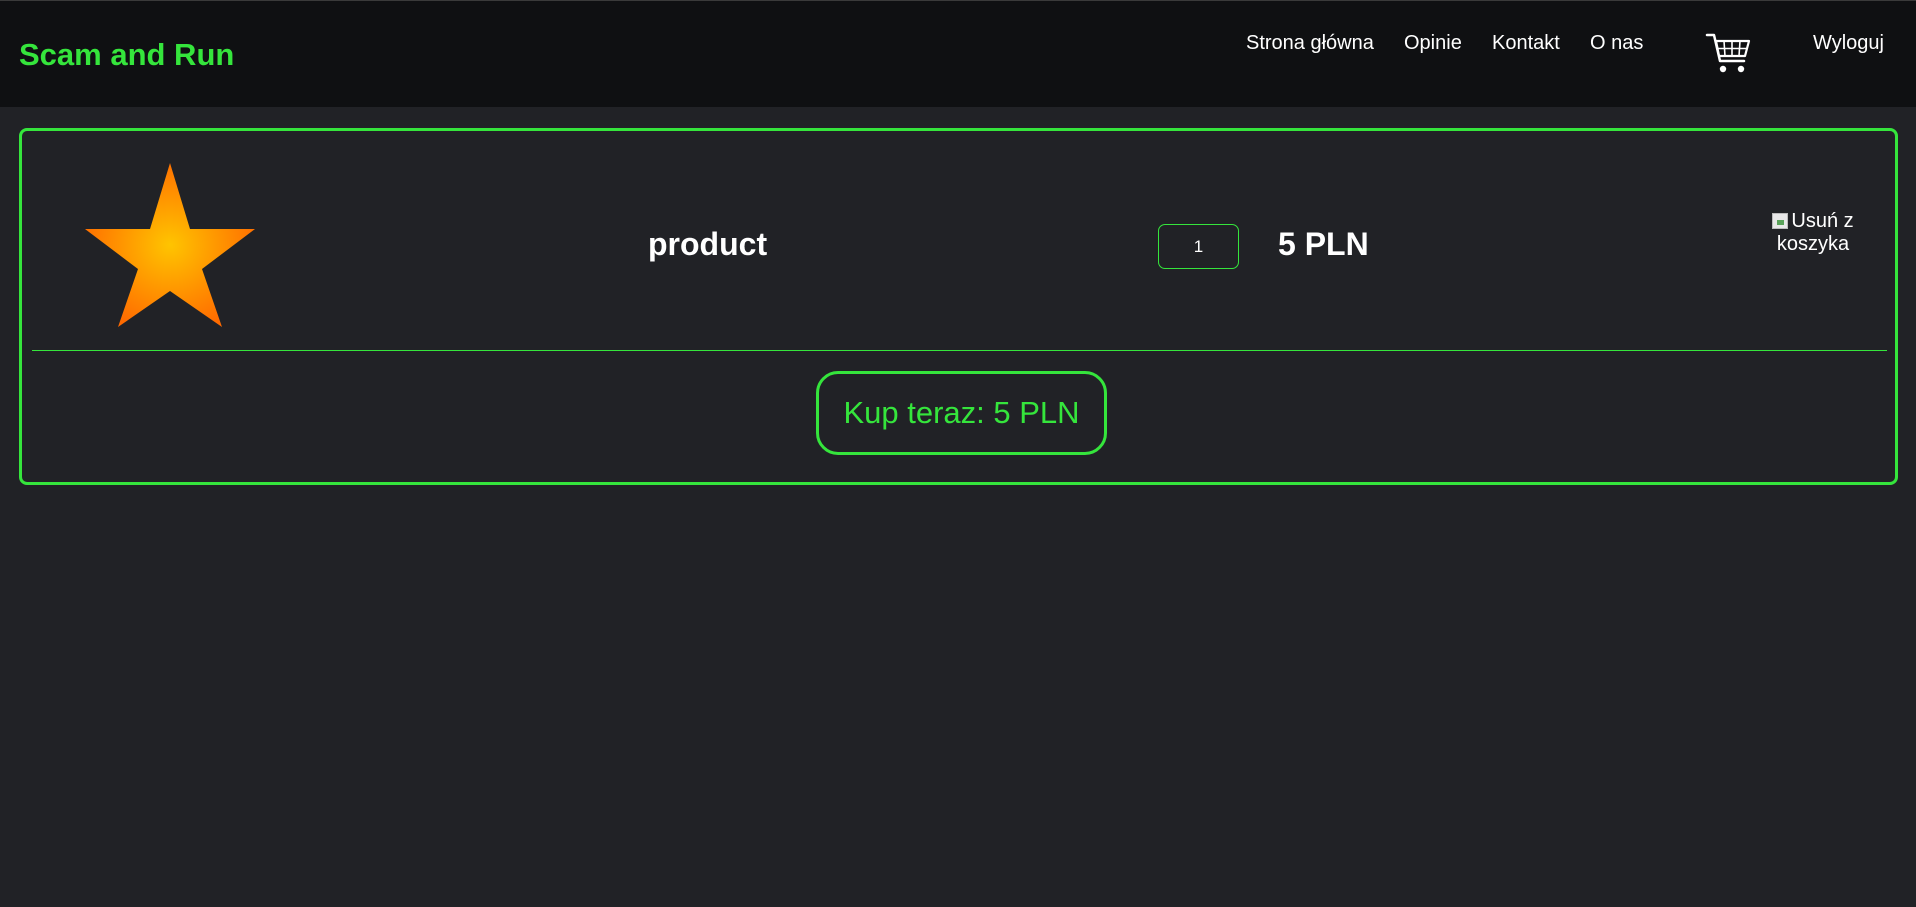  What do you see at coordinates (1616, 43) in the screenshot?
I see `nav-link-about: O nas` at bounding box center [1616, 43].